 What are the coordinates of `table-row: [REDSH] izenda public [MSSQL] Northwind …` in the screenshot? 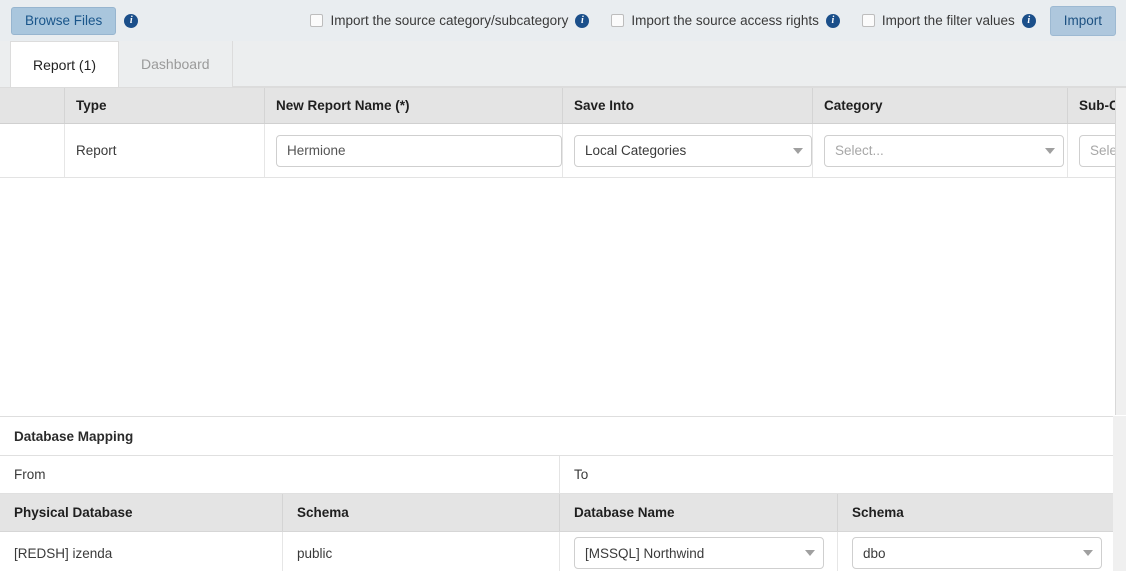 It's located at (556, 551).